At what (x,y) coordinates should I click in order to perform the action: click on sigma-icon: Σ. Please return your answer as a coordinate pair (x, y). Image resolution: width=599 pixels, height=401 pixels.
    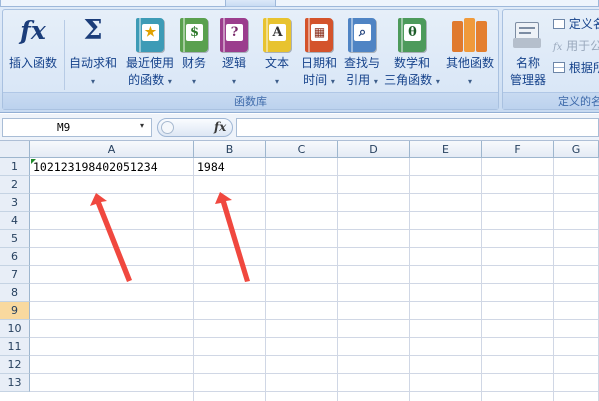
    Looking at the image, I should click on (93, 30).